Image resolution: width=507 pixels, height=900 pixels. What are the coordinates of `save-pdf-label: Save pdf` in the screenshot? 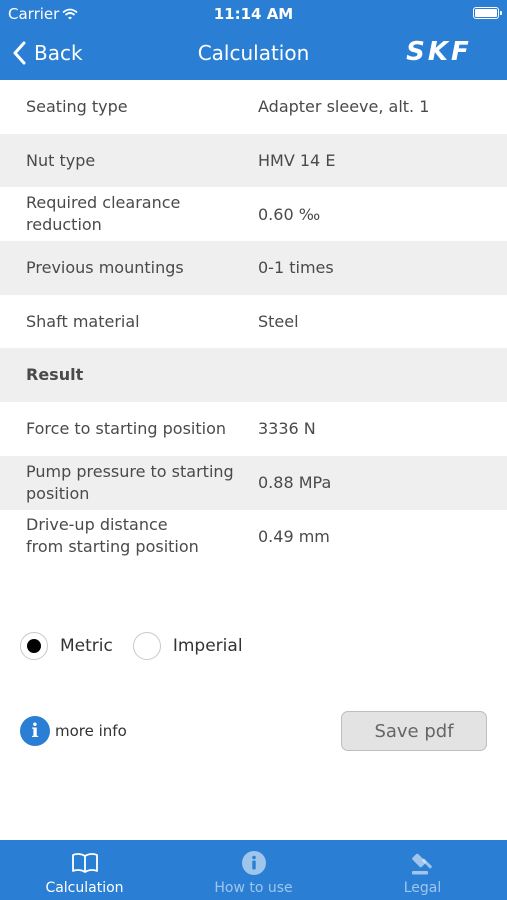 It's located at (414, 731).